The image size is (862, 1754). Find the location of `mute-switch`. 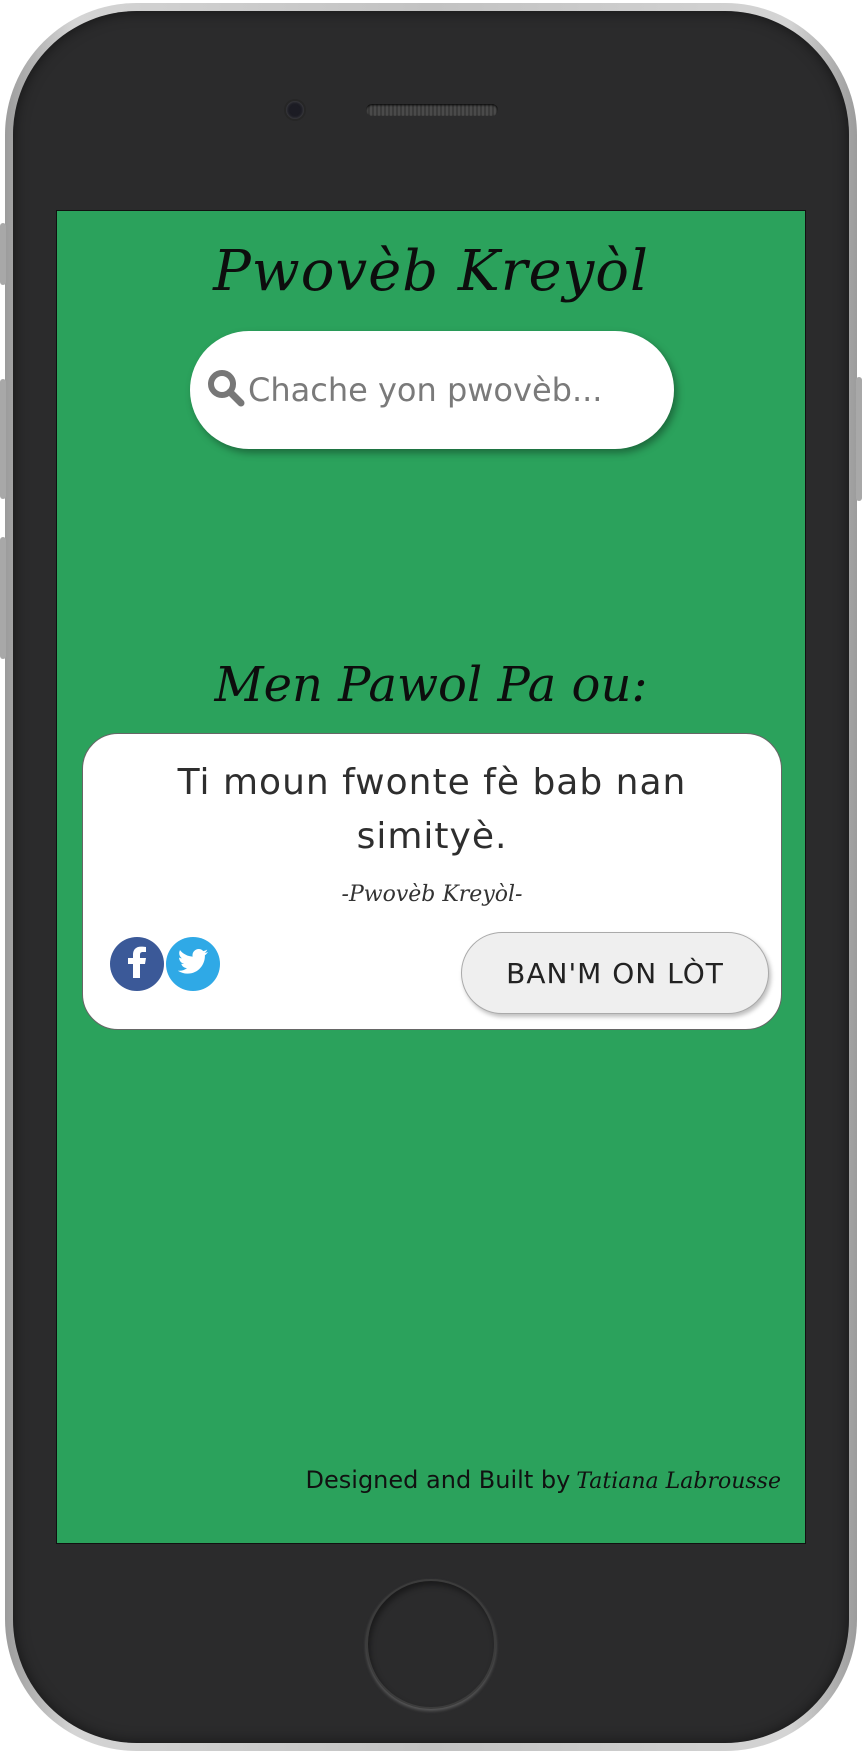

mute-switch is located at coordinates (3, 254).